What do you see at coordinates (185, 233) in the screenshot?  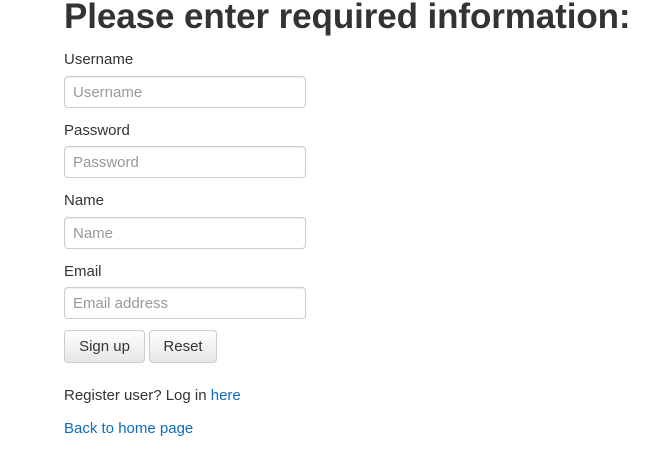 I see `name-input` at bounding box center [185, 233].